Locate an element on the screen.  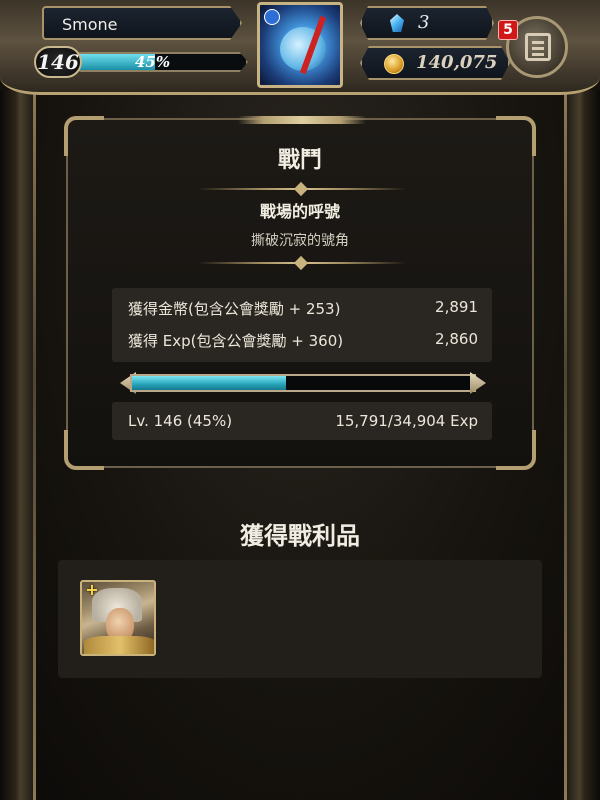
coin-icon is located at coordinates (394, 64).